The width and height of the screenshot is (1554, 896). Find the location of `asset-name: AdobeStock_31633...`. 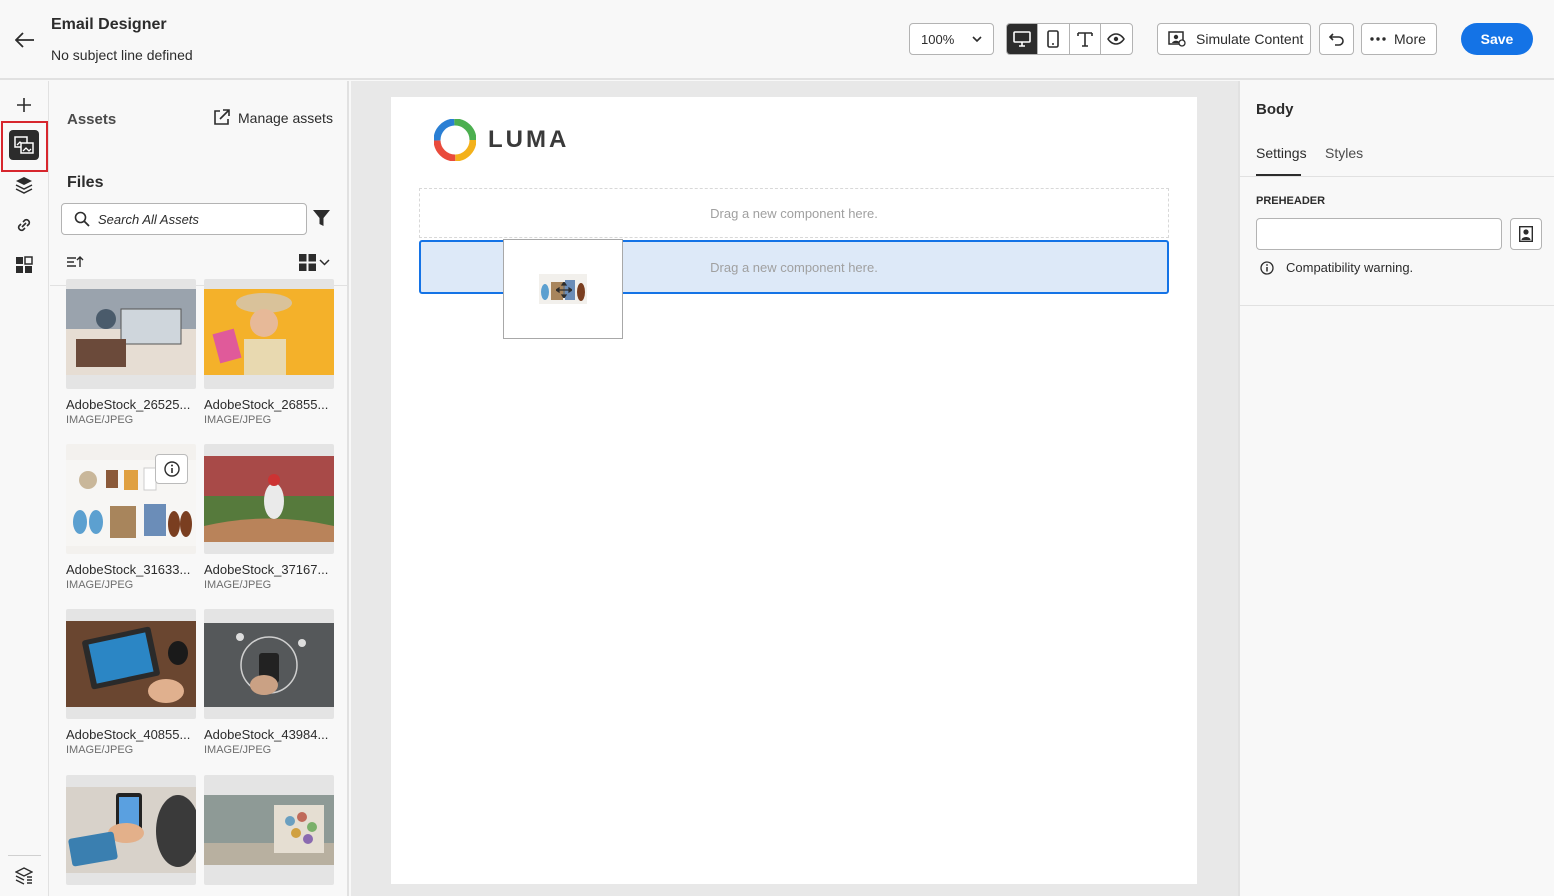

asset-name: AdobeStock_31633... is located at coordinates (128, 569).